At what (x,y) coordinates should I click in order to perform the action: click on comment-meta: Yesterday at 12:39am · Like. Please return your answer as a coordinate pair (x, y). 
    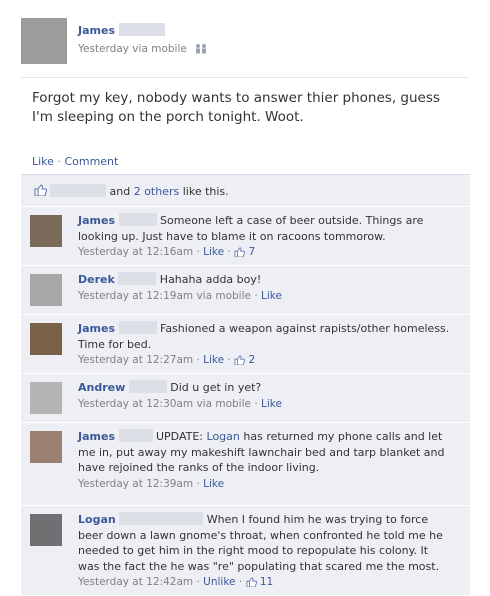
    Looking at the image, I should click on (151, 483).